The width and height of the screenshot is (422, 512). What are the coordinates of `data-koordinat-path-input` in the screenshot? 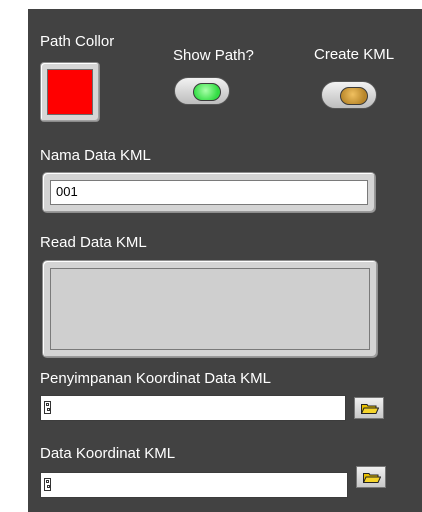 It's located at (194, 485).